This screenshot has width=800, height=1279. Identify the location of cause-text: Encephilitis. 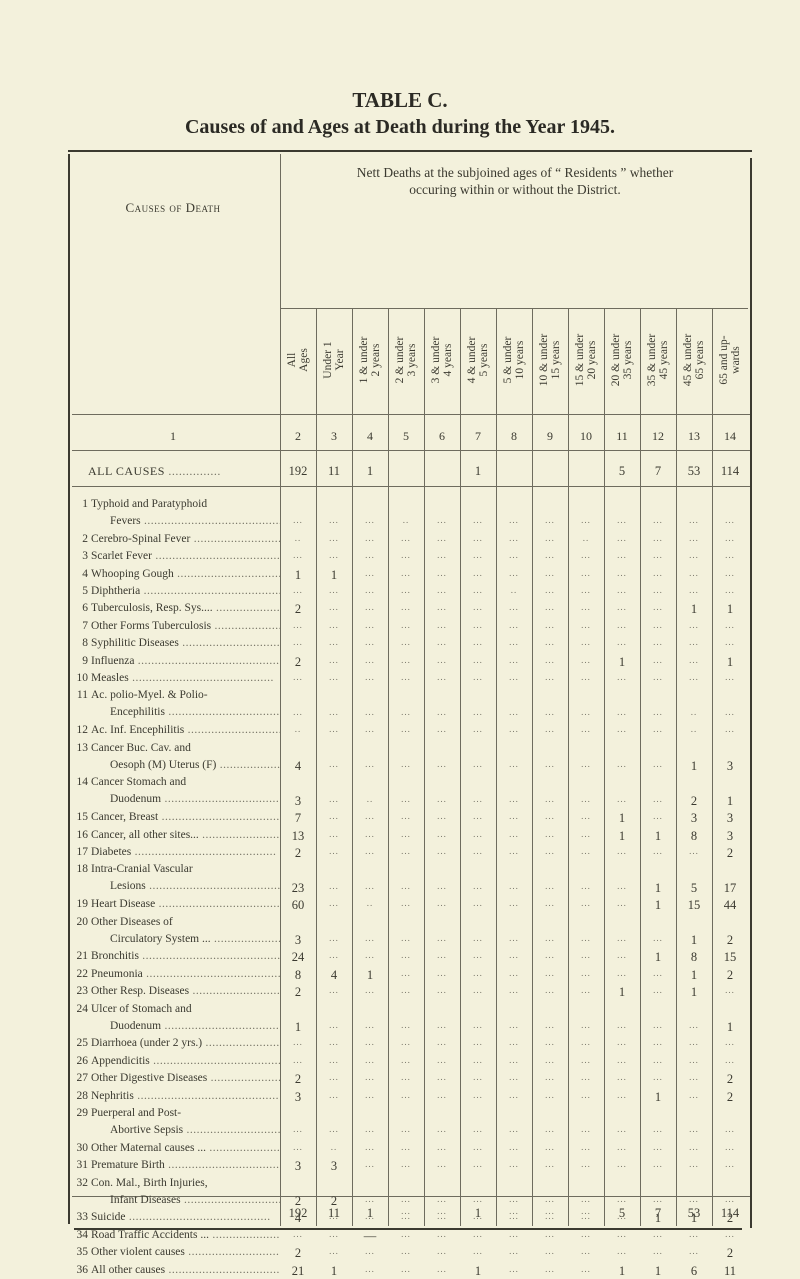
(137, 712).